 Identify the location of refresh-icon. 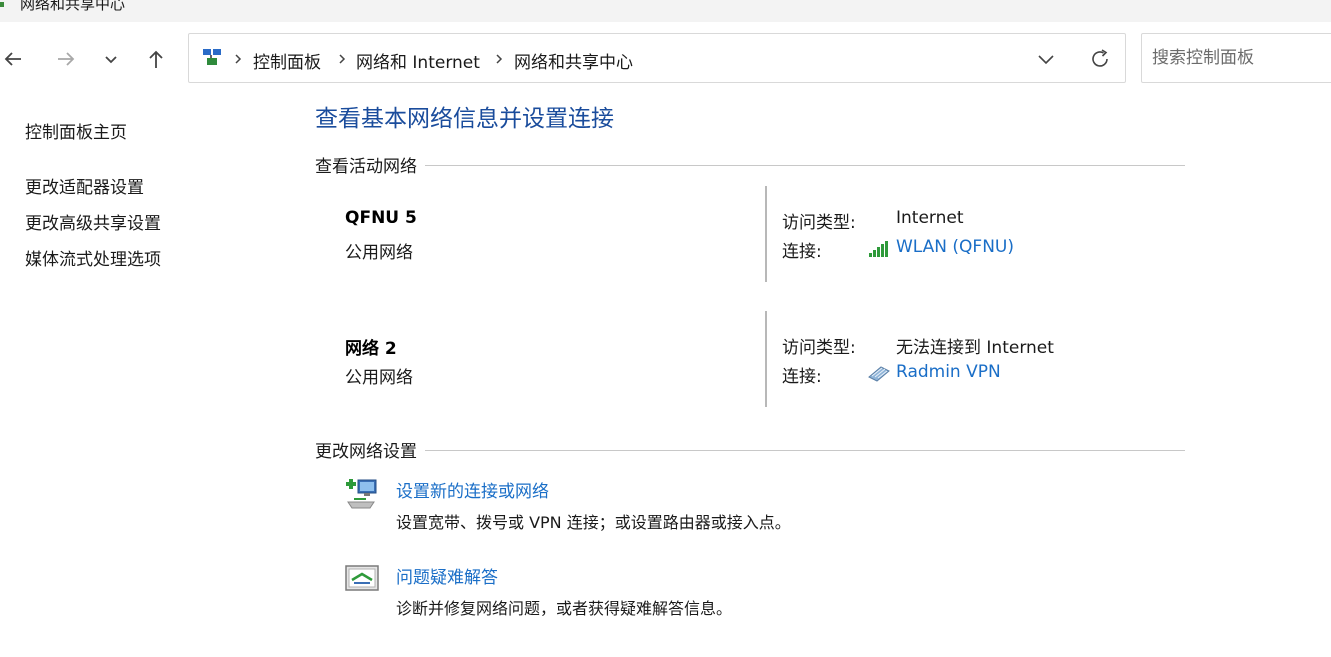
(1100, 59).